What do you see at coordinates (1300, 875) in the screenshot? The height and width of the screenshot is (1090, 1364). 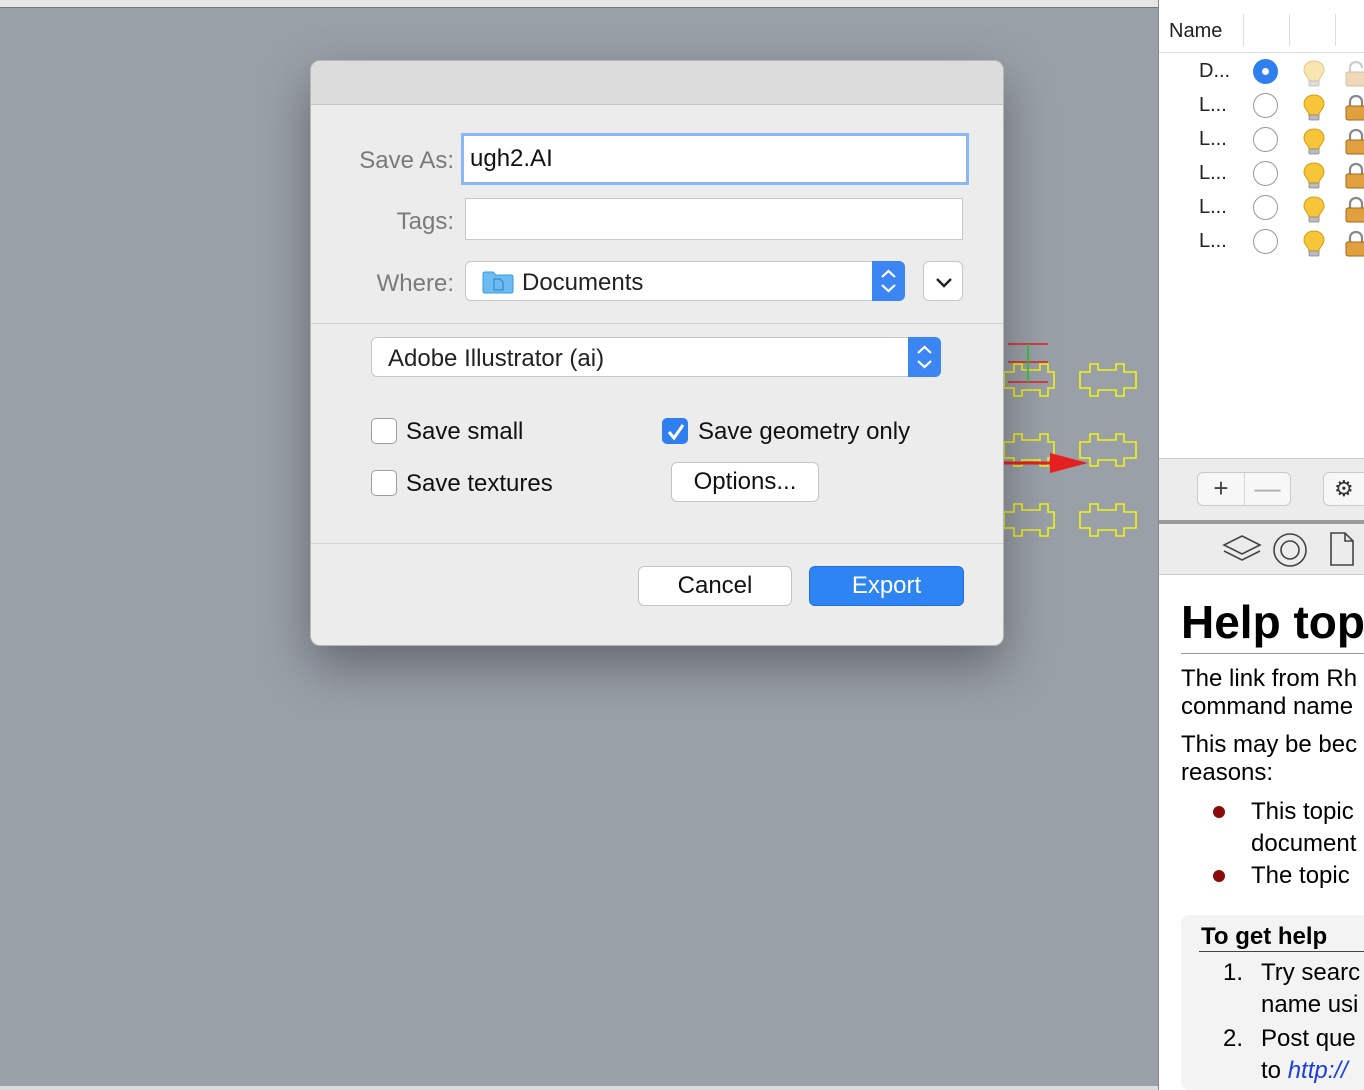 I see `bullet-item-2: The topic` at bounding box center [1300, 875].